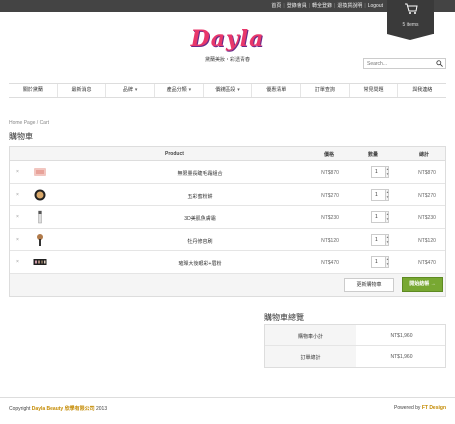  Describe the element at coordinates (397, 63) in the screenshot. I see `search-input` at that location.